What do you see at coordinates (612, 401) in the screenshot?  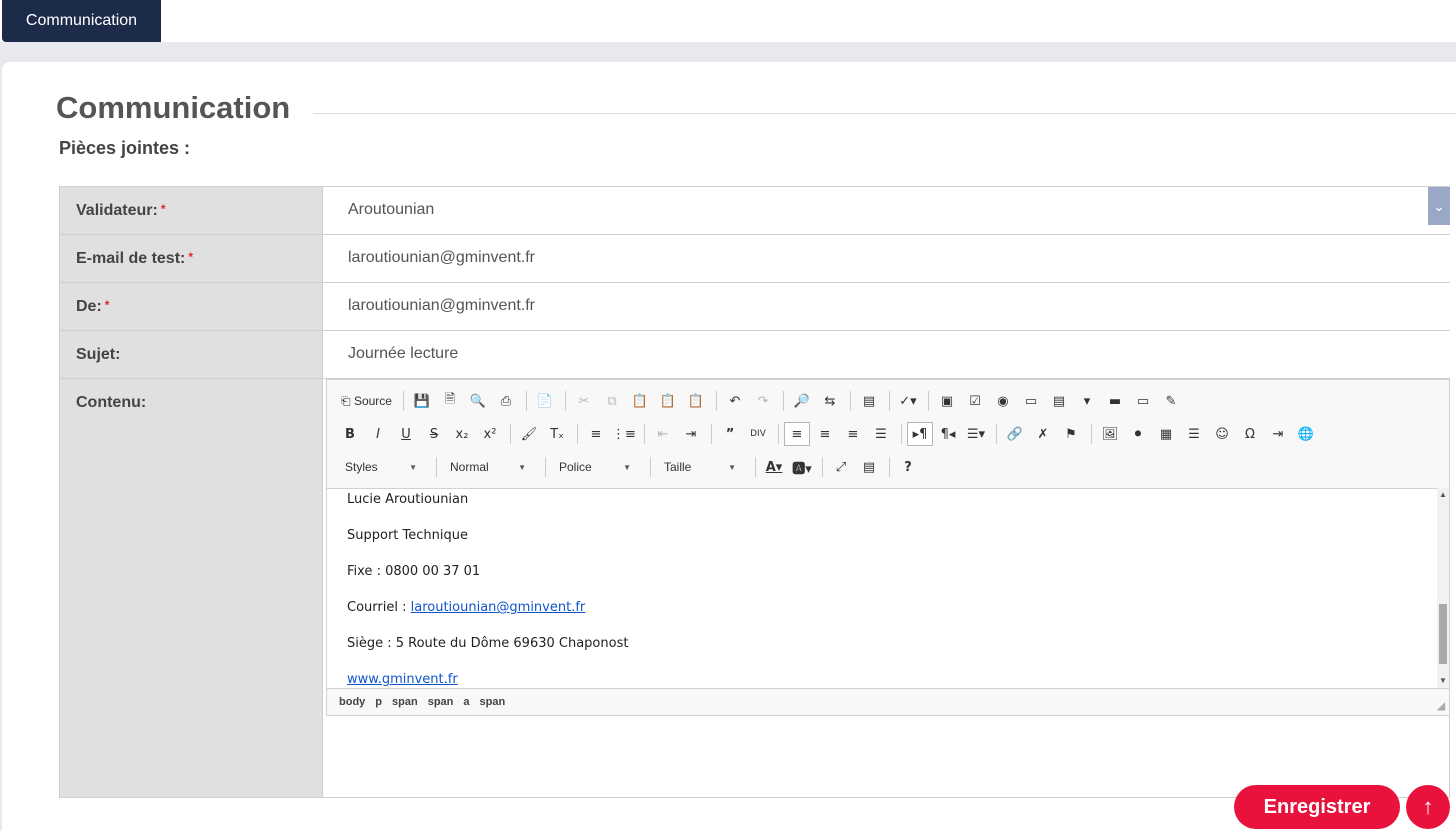 I see `copy-icon: ⧉` at bounding box center [612, 401].